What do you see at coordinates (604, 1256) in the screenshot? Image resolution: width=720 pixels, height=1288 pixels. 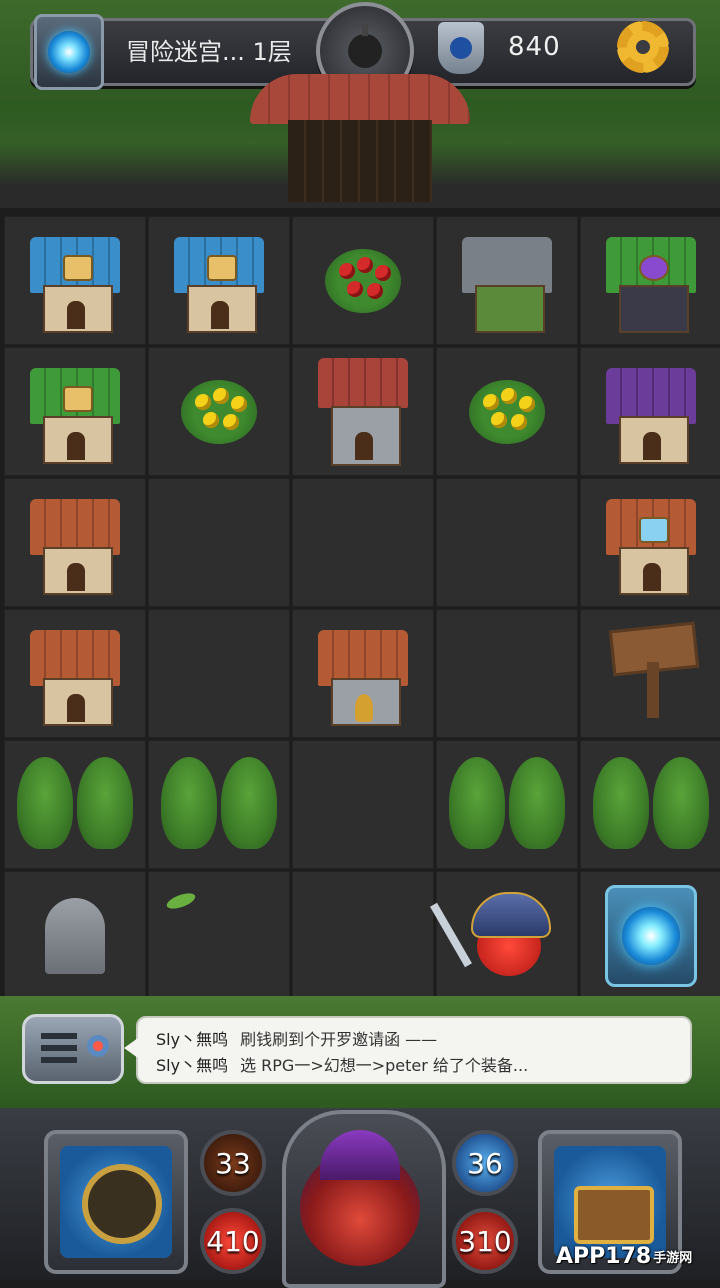 I see `watermark-brand: APP178` at bounding box center [604, 1256].